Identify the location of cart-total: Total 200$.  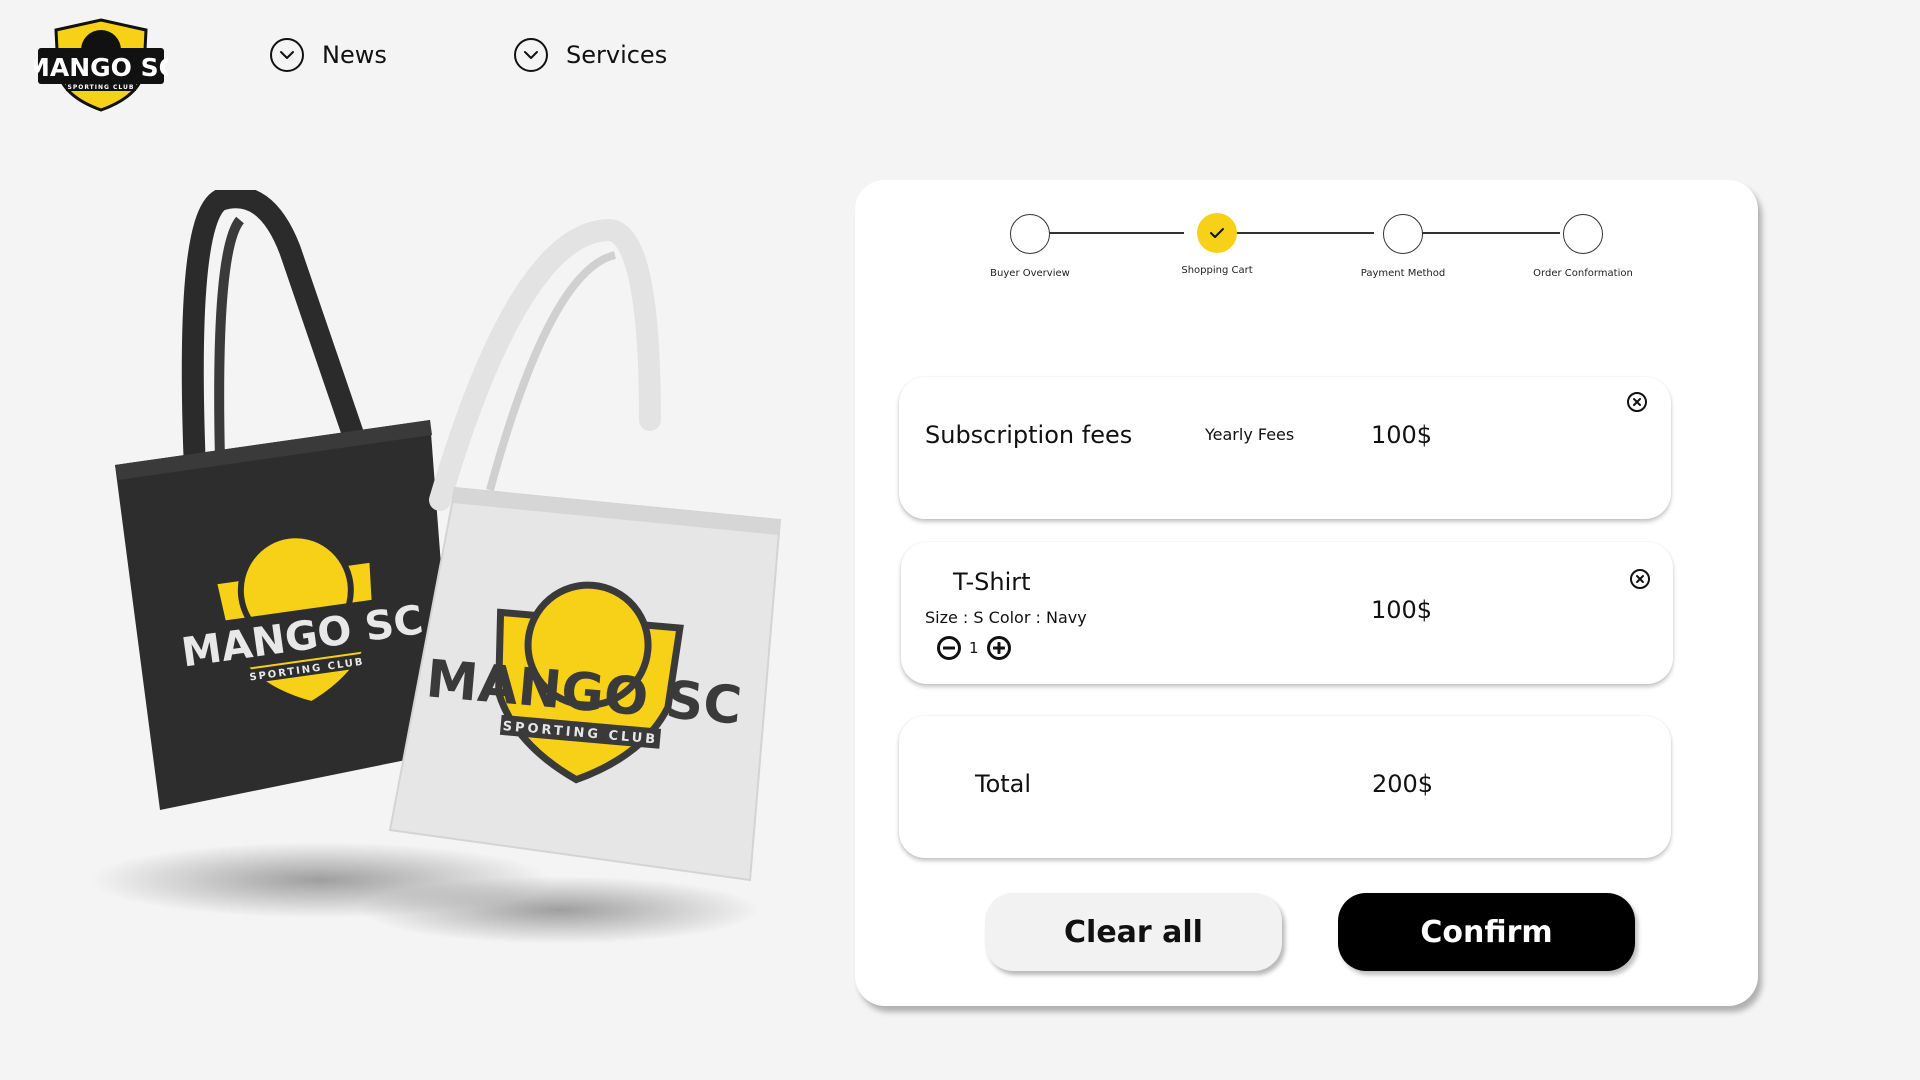
(1285, 787).